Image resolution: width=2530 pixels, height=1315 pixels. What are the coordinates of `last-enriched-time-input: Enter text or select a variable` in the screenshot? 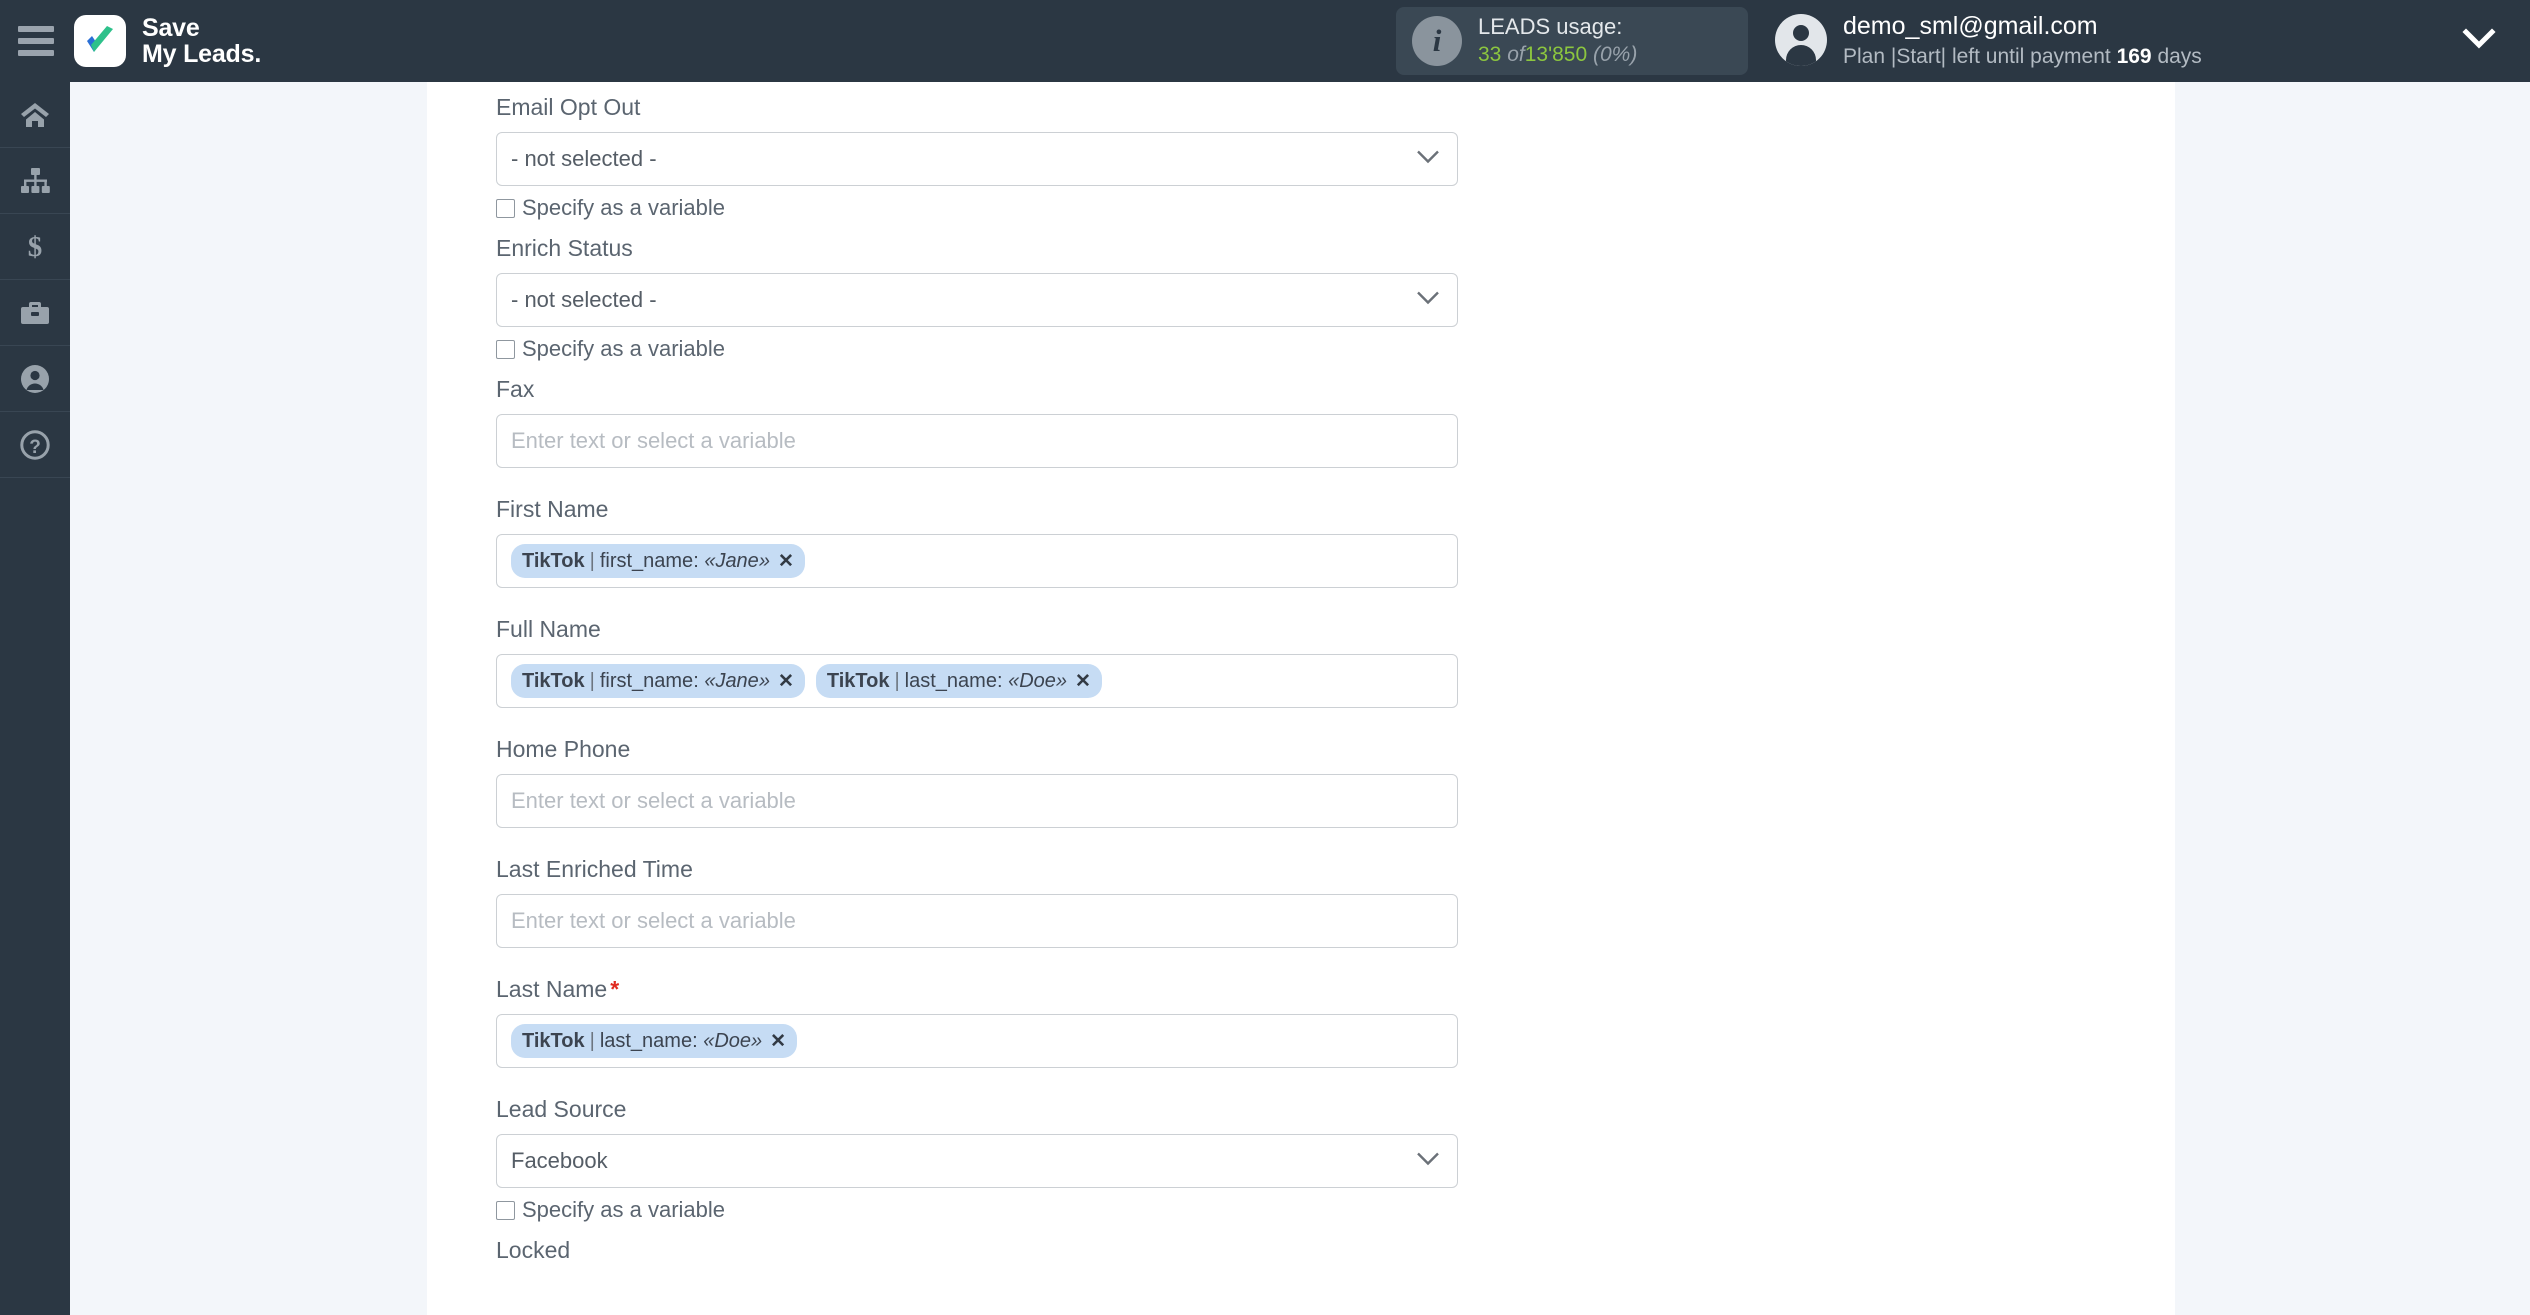 It's located at (977, 921).